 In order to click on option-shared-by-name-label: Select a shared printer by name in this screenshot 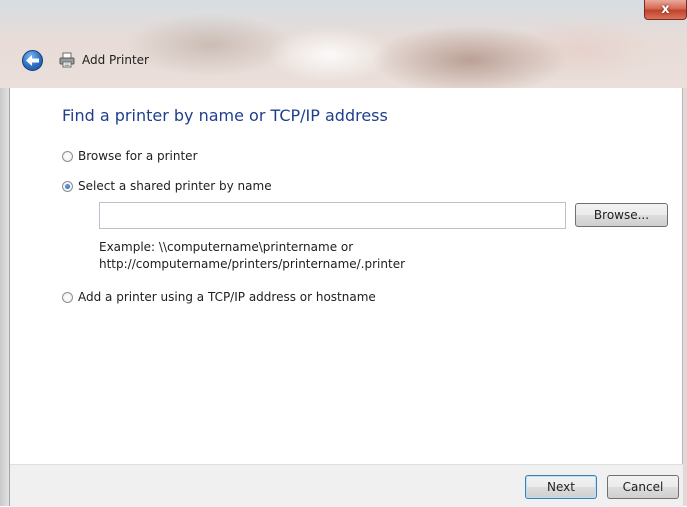, I will do `click(175, 186)`.